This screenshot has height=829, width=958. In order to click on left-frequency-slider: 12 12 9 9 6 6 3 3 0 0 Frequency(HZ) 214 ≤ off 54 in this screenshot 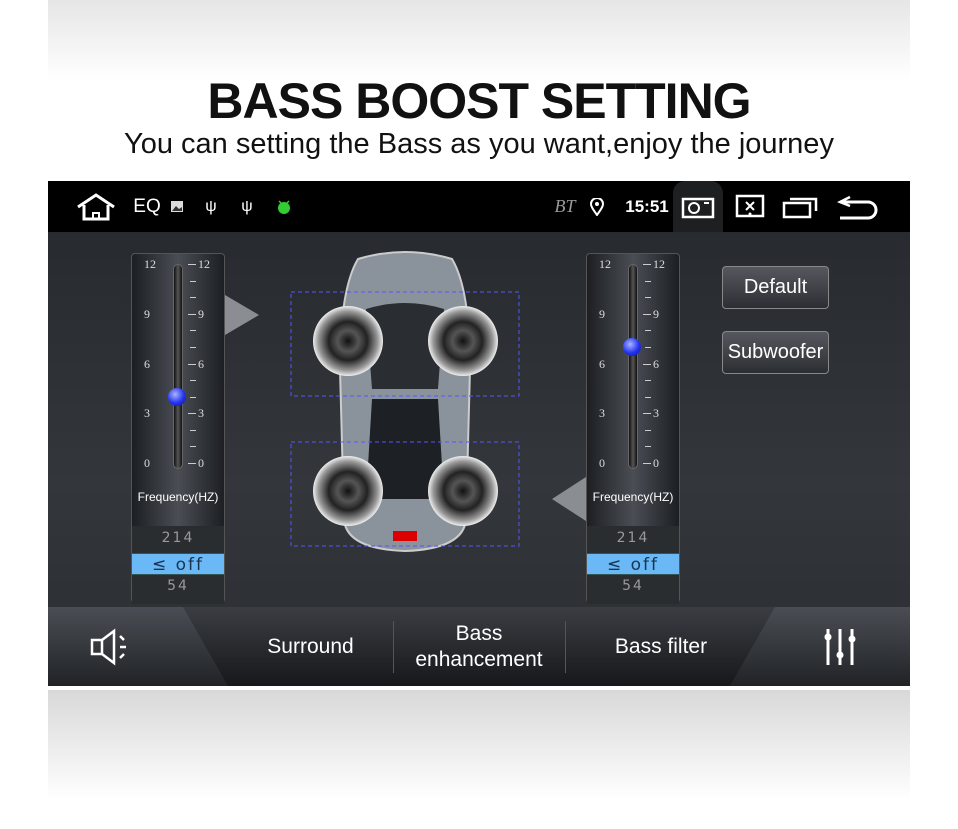, I will do `click(178, 428)`.